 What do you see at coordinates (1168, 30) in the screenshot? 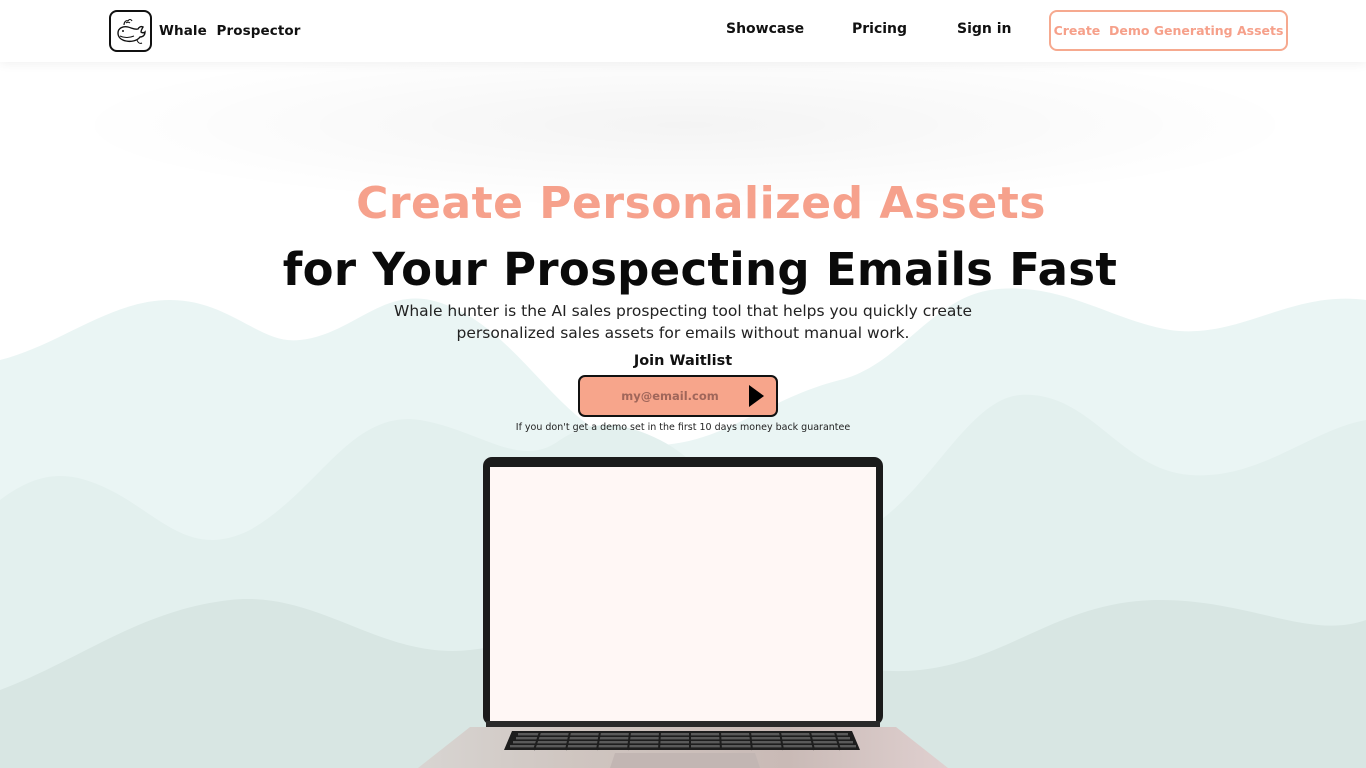
I see `create-demo-button: Create Demo Generating Assets` at bounding box center [1168, 30].